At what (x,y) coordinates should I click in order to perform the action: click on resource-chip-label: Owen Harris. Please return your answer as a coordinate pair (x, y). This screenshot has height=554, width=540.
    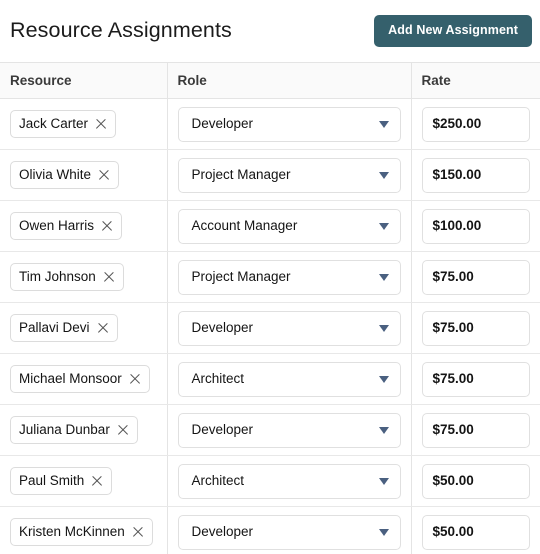
    Looking at the image, I should click on (57, 225).